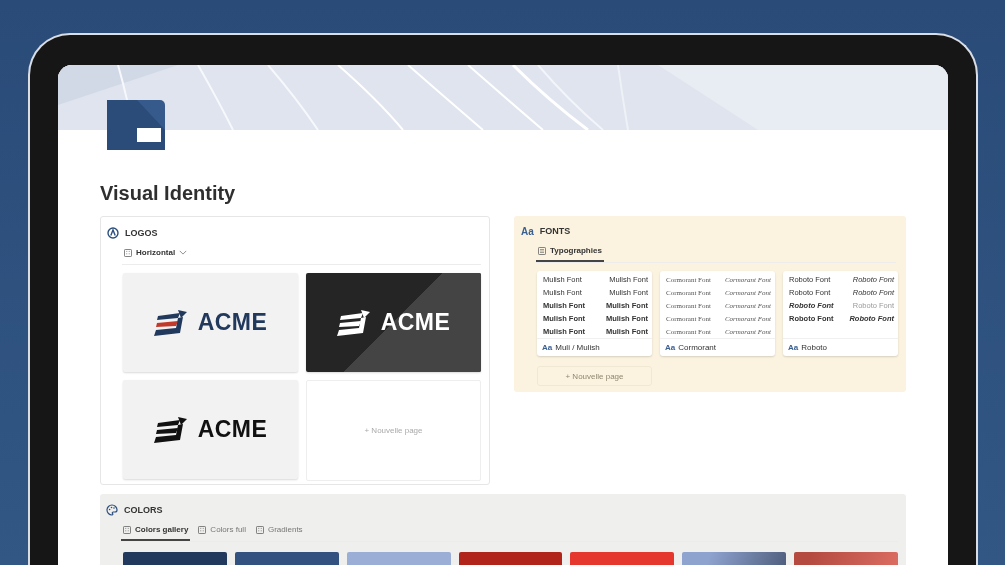 Image resolution: width=1005 pixels, height=565 pixels. Describe the element at coordinates (542, 250) in the screenshot. I see `table-icon` at that location.